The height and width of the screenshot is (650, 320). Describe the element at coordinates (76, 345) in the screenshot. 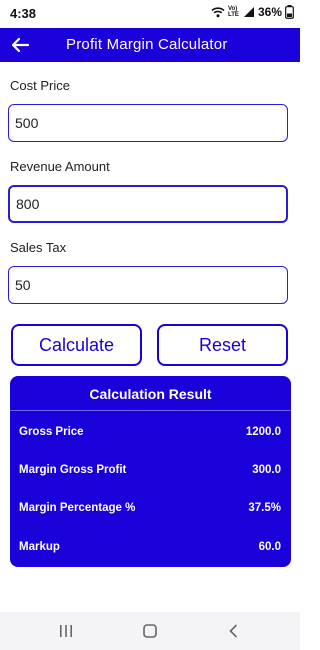

I see `calculate-button: Calculate` at that location.